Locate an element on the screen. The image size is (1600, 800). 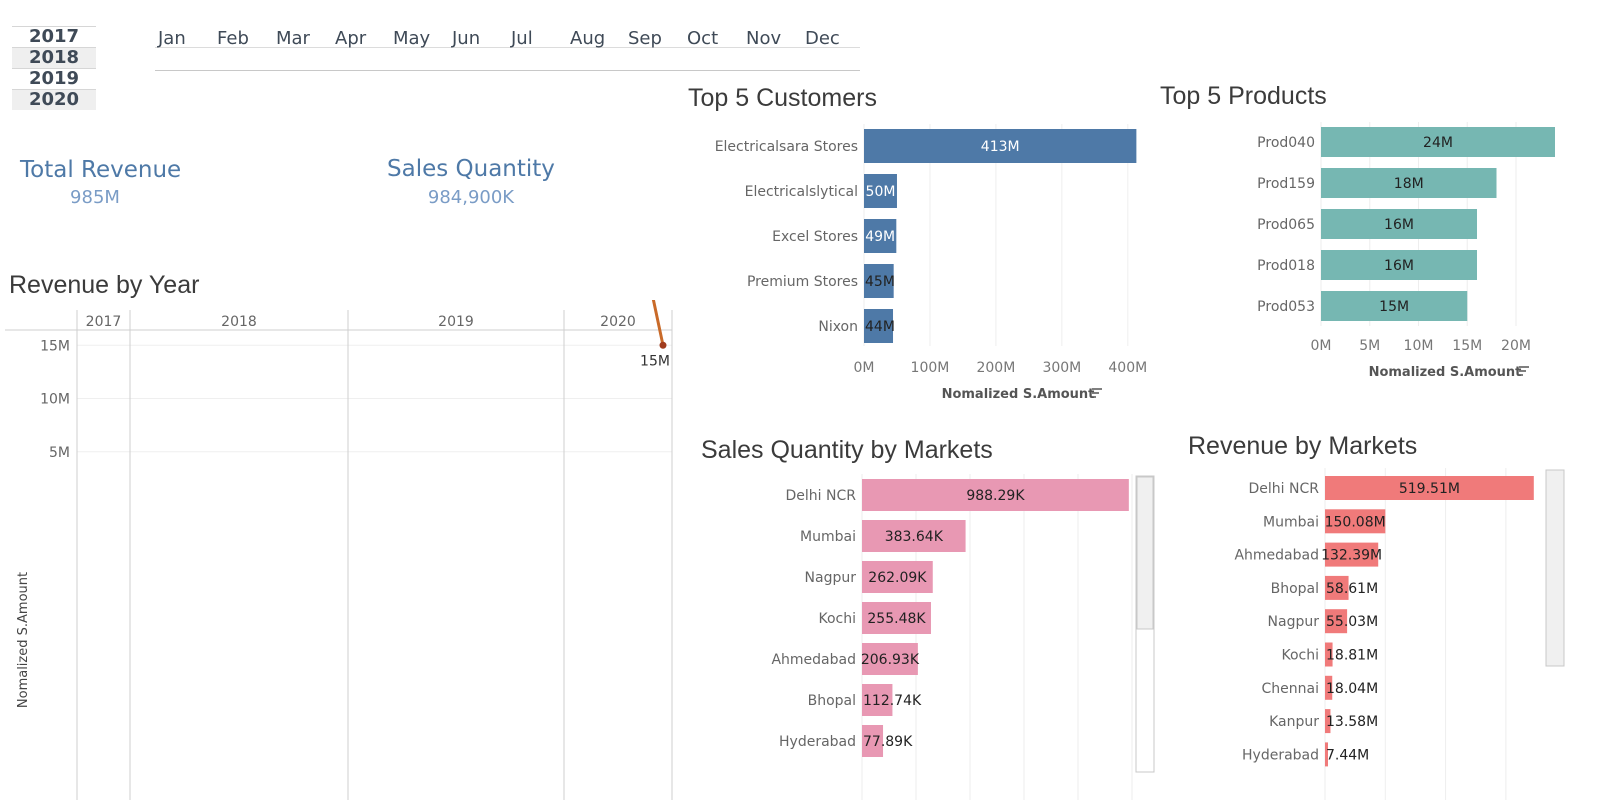
bar-value-label: 13.58M is located at coordinates (1352, 722).